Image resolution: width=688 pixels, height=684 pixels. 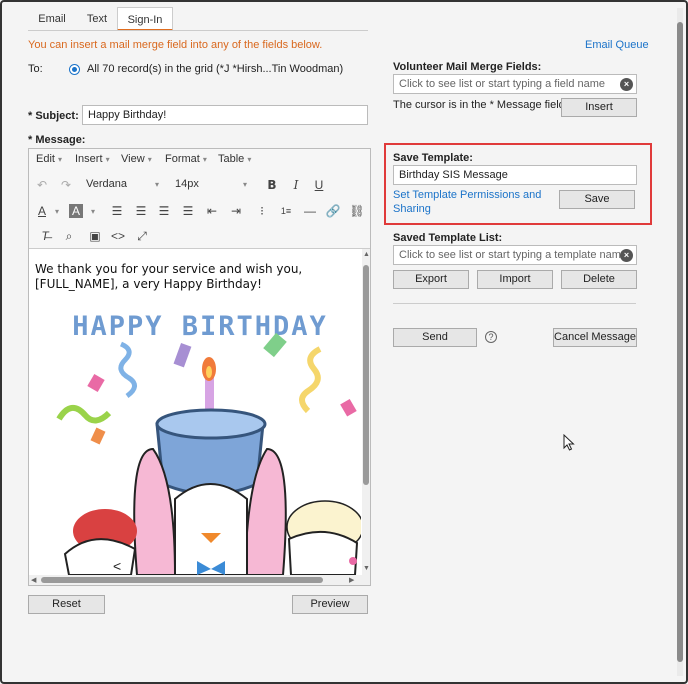 What do you see at coordinates (595, 337) in the screenshot?
I see `cancel-message-button: Cancel Message` at bounding box center [595, 337].